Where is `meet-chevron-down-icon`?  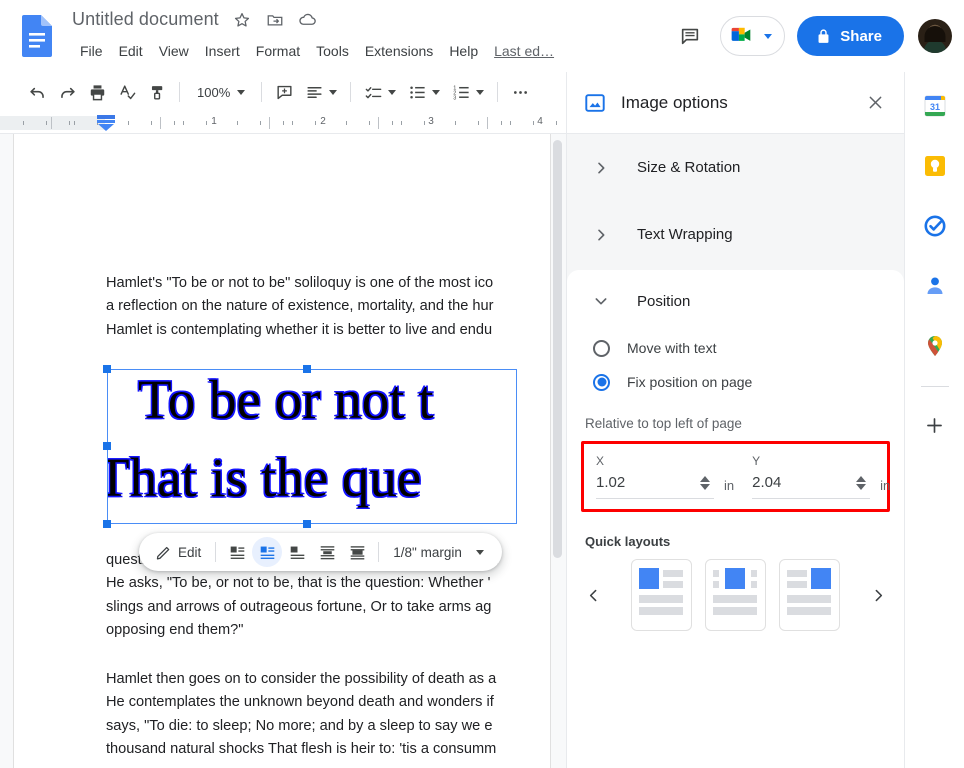
meet-chevron-down-icon is located at coordinates (768, 36).